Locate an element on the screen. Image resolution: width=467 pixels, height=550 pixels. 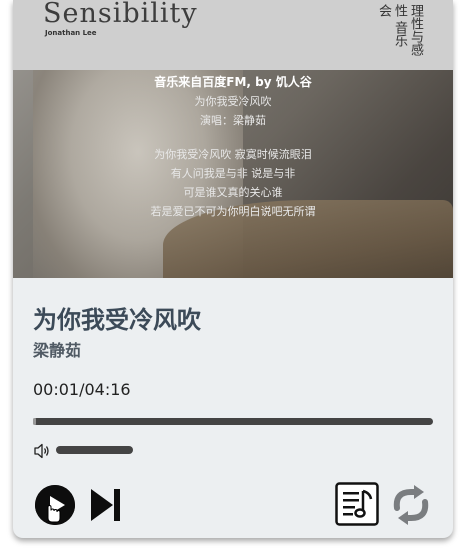
lyrics-song-title: 为你我受冷风吹 is located at coordinates (233, 101).